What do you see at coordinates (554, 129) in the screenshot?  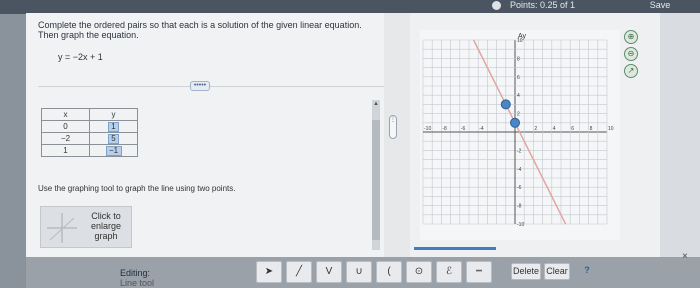 I see `x-tick-label: 4` at bounding box center [554, 129].